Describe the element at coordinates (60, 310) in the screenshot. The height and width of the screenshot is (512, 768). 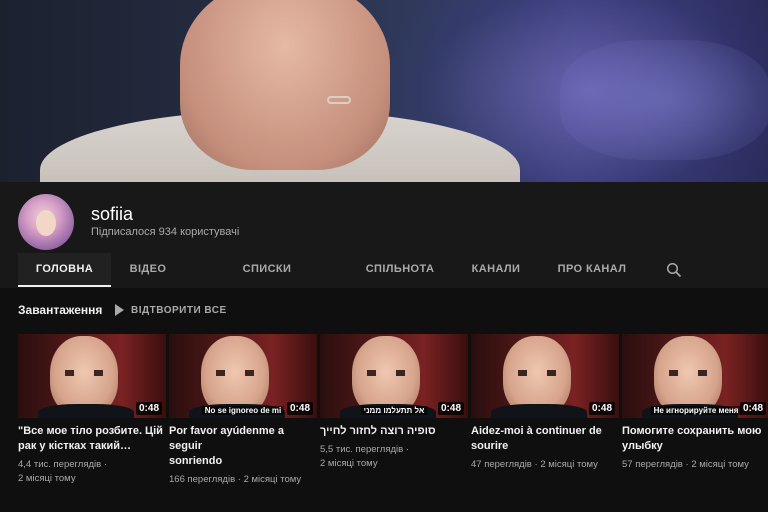
I see `shelf-title: Завантаження` at that location.